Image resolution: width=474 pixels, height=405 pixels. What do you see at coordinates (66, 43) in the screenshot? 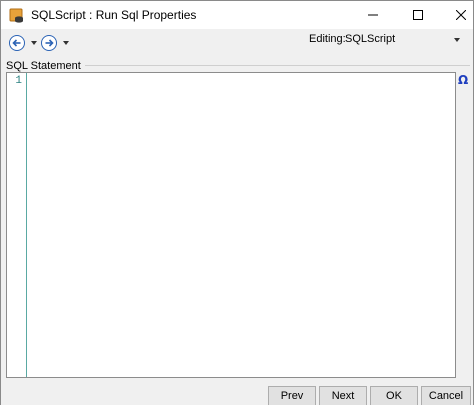
I see `forward-dropdown-arrow-icon` at bounding box center [66, 43].